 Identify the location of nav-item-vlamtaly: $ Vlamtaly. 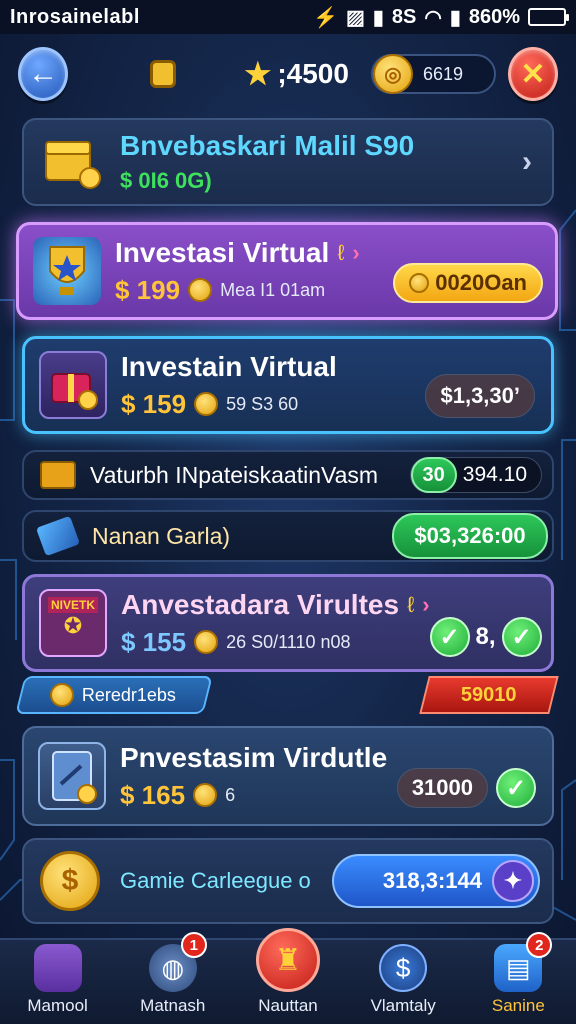
(403, 980).